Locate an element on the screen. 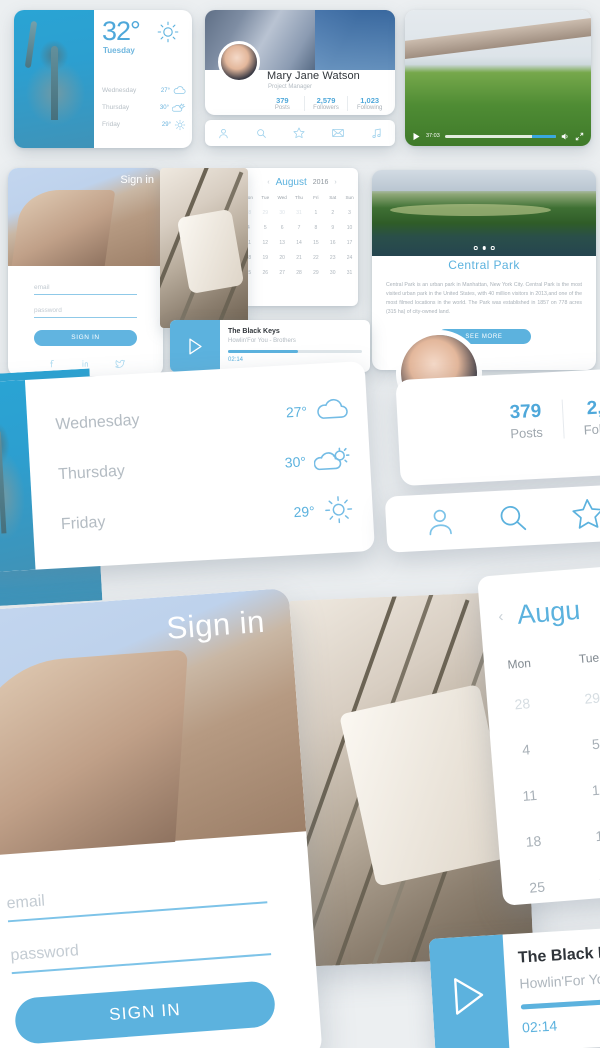 The height and width of the screenshot is (1048, 600). liberty-photo is located at coordinates (54, 79).